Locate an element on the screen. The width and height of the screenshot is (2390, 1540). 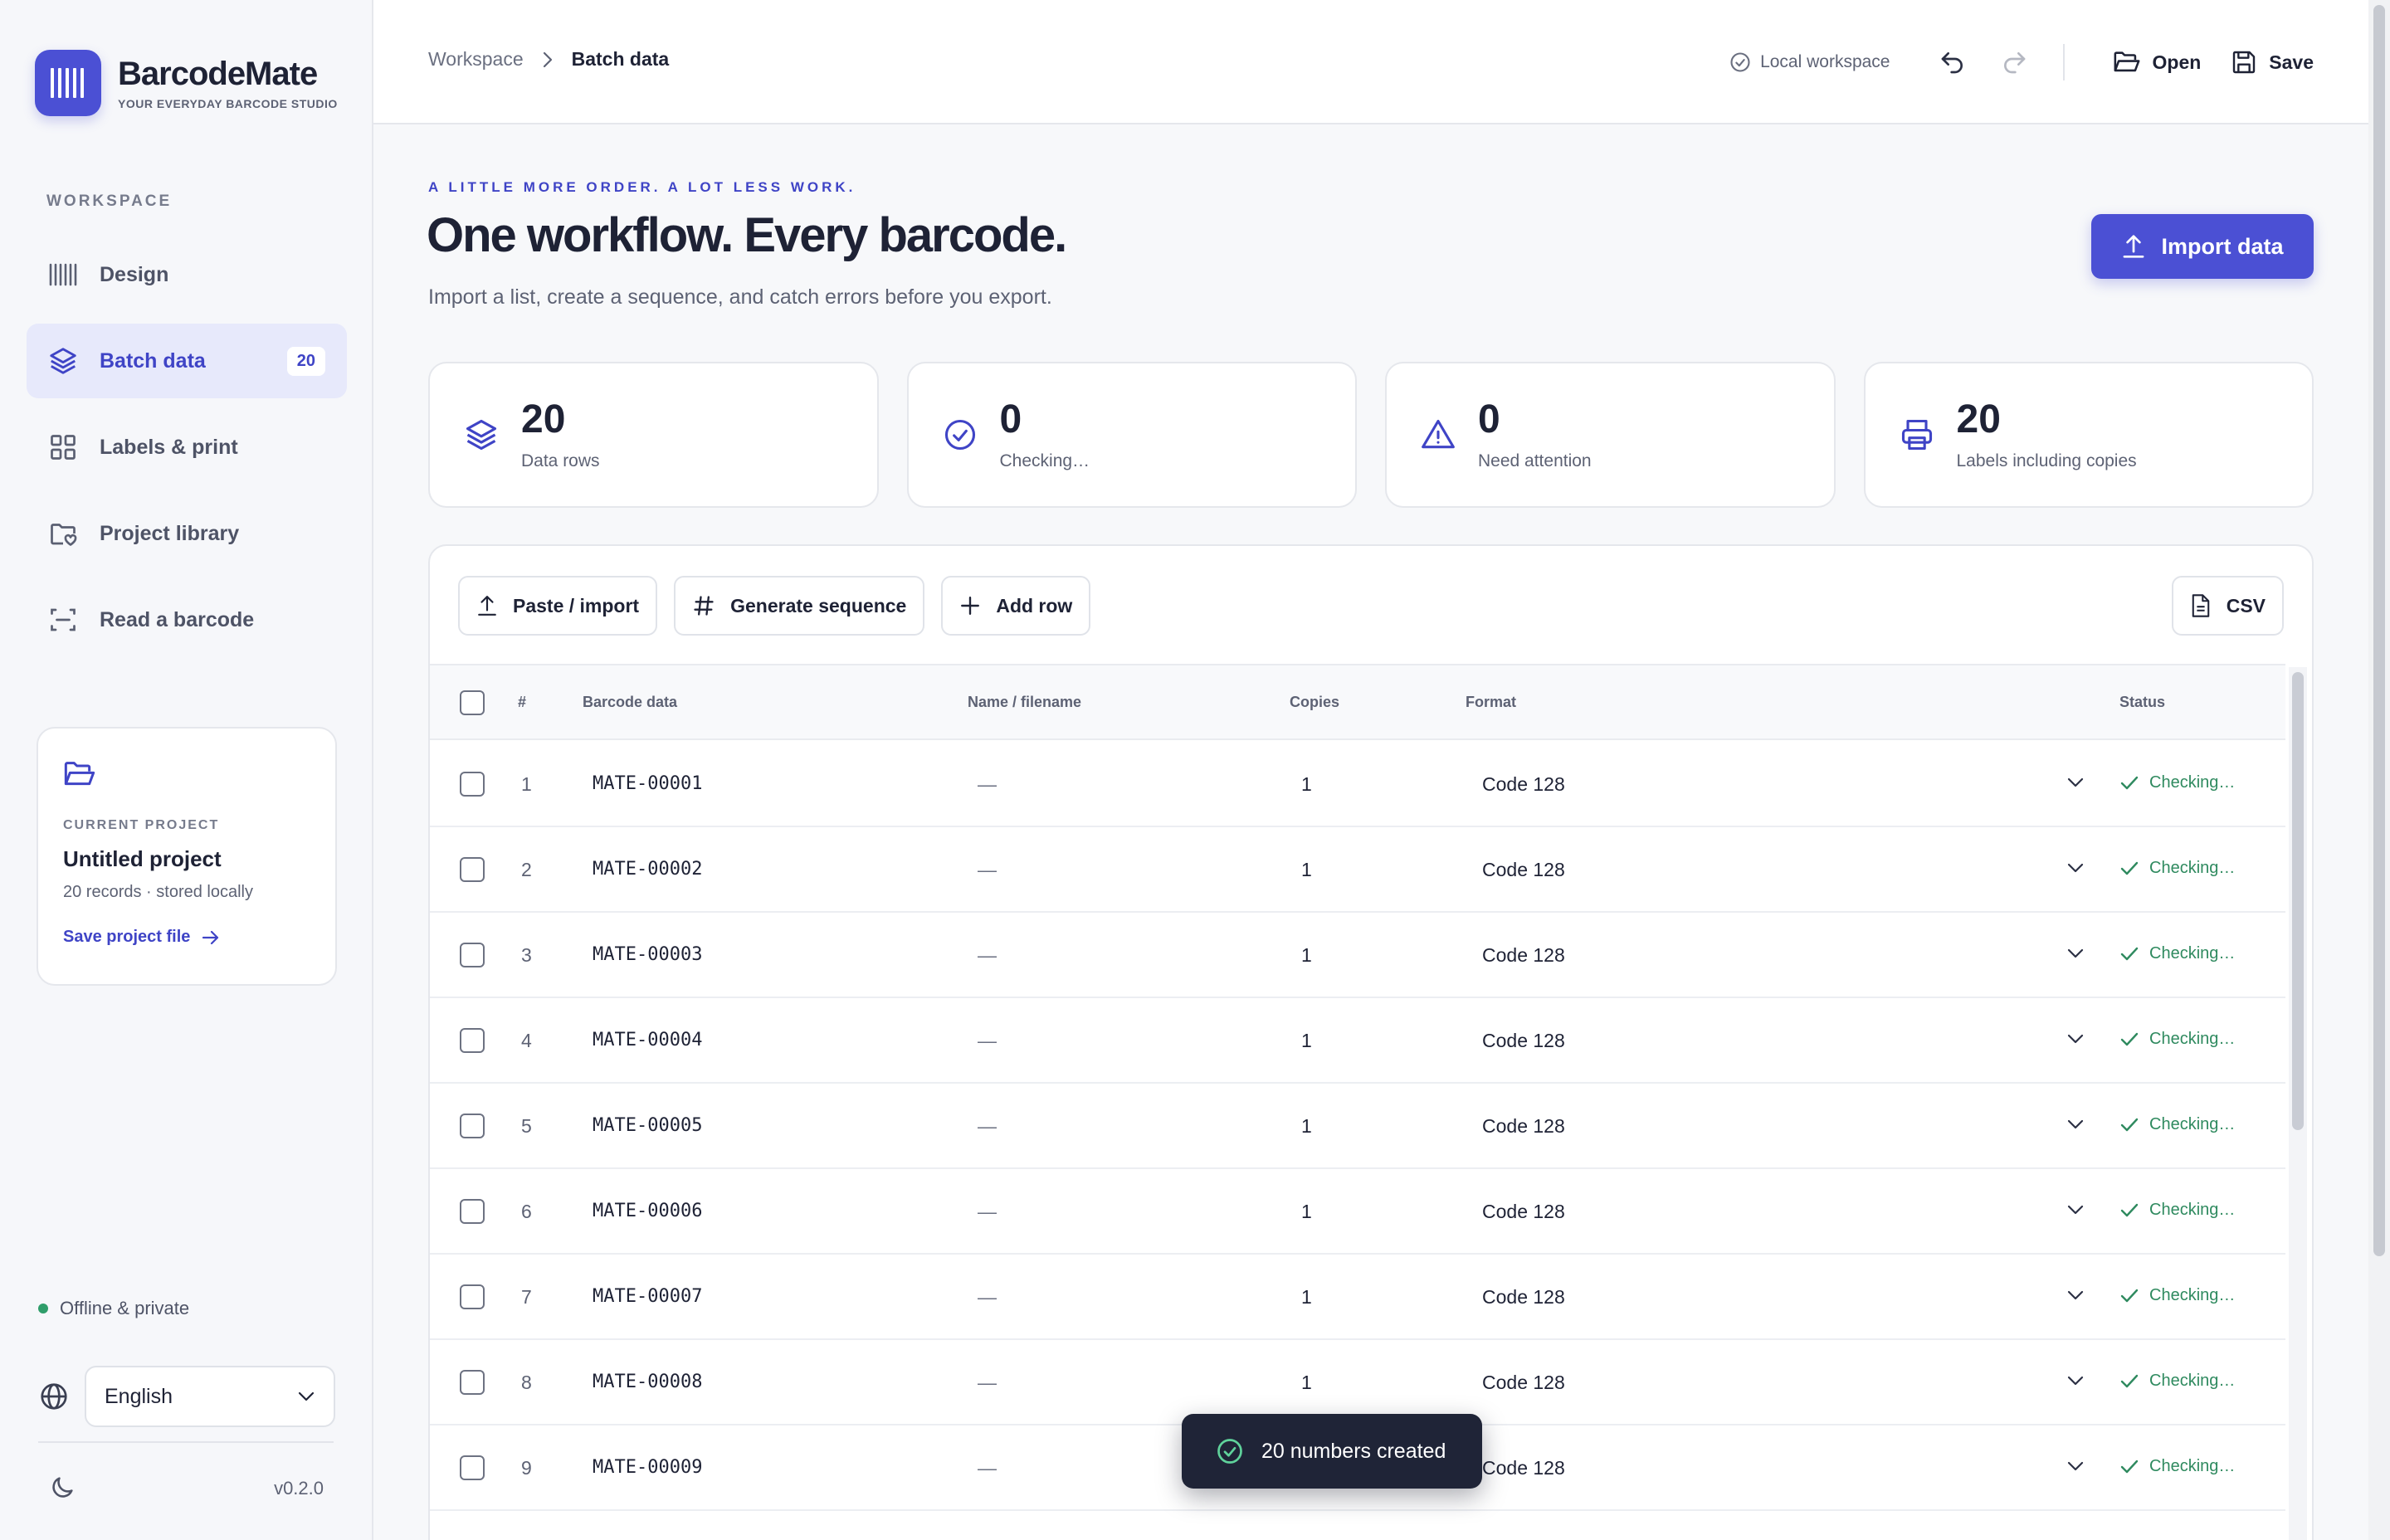
warning-icon is located at coordinates (1438, 435).